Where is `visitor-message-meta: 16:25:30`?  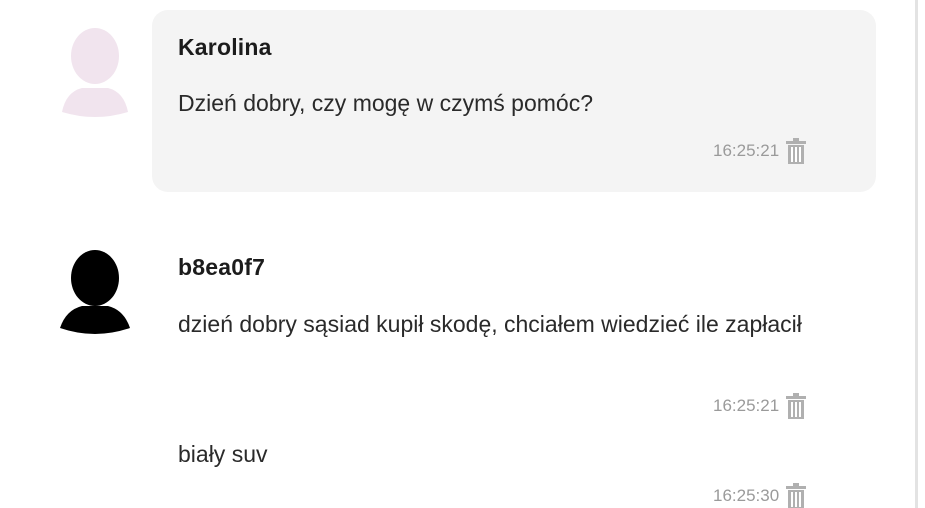
visitor-message-meta: 16:25:30 is located at coordinates (760, 495).